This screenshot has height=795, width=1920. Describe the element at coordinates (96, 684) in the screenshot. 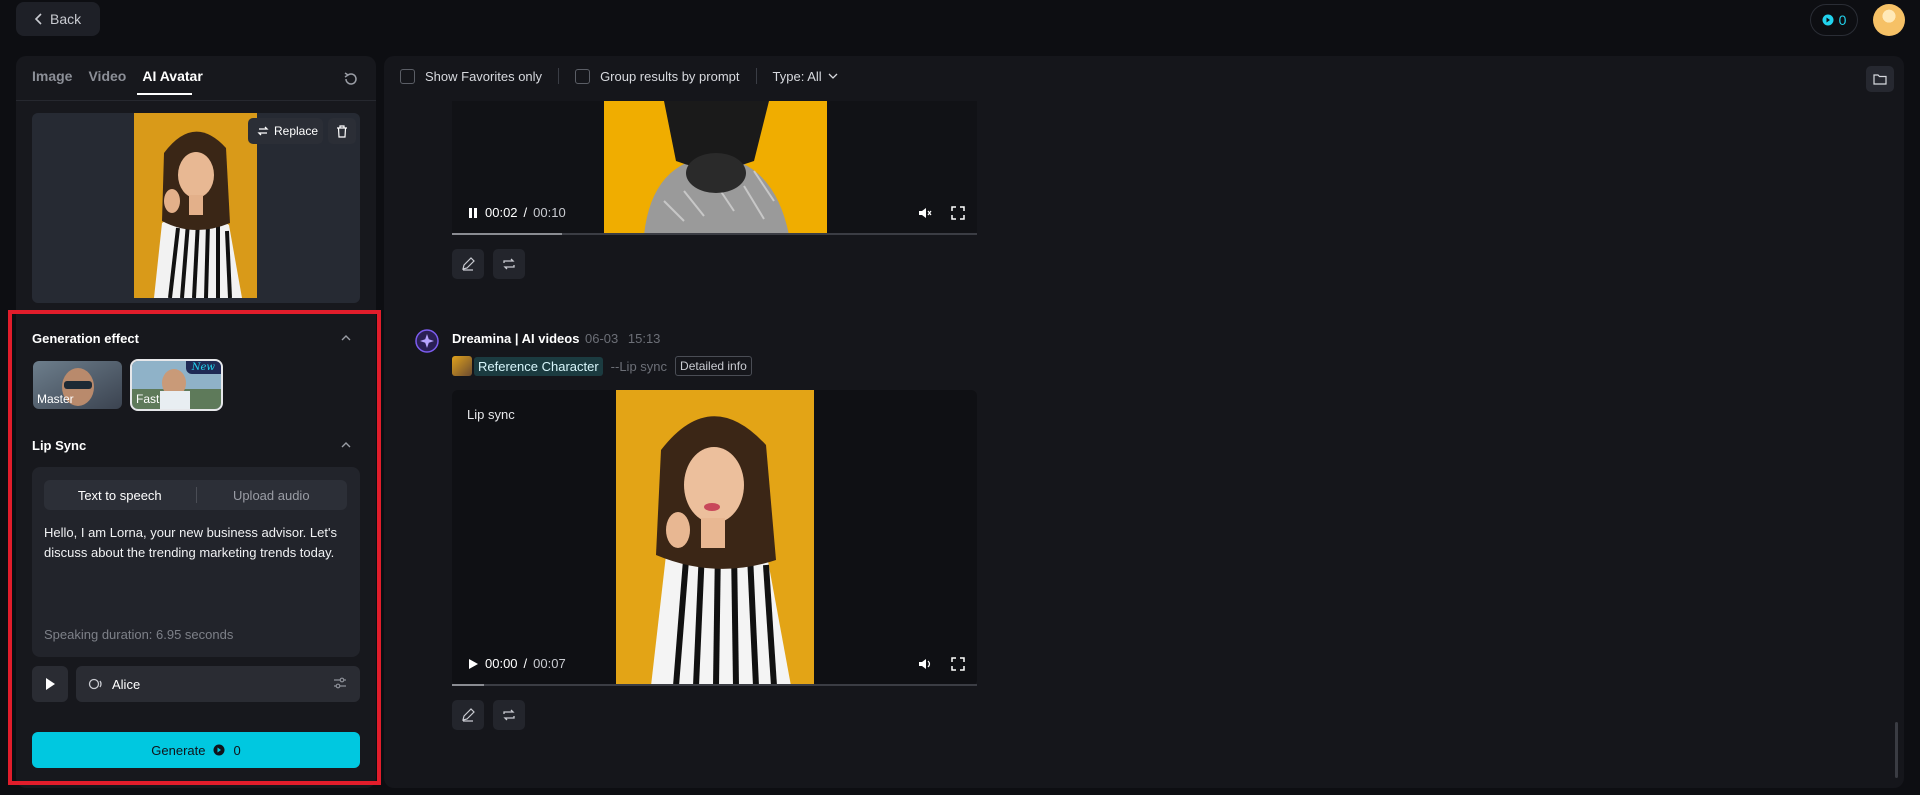

I see `voice-icon` at that location.